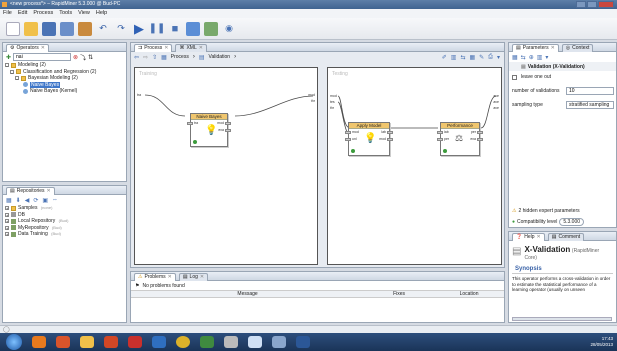 Image resolution: width=617 pixels, height=351 pixels. Describe the element at coordinates (175, 29) in the screenshot. I see `stop-icon: ■` at that location.